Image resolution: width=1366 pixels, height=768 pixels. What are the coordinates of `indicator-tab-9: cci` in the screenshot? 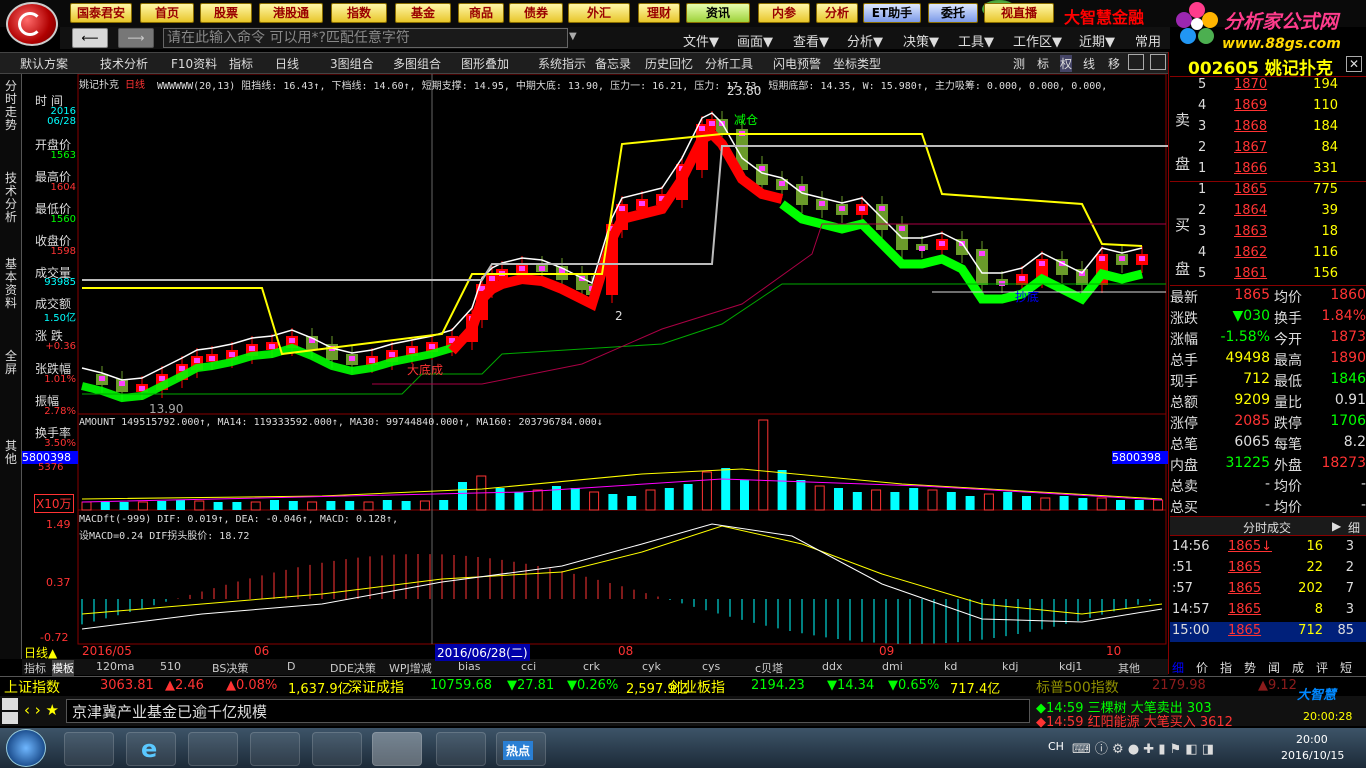 It's located at (528, 666).